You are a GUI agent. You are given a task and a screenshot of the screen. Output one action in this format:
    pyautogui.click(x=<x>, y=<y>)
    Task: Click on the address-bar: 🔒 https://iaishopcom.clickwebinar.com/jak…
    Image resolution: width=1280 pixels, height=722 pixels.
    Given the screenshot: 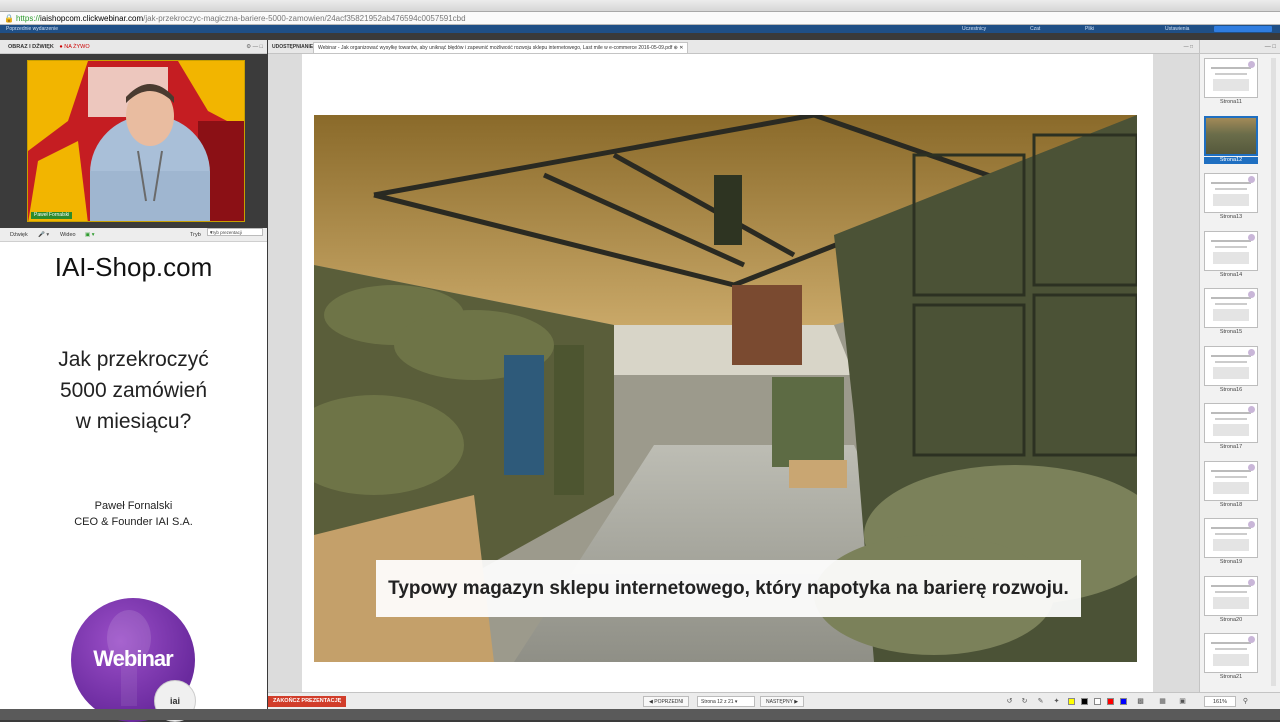 What is the action you would take?
    pyautogui.click(x=640, y=18)
    